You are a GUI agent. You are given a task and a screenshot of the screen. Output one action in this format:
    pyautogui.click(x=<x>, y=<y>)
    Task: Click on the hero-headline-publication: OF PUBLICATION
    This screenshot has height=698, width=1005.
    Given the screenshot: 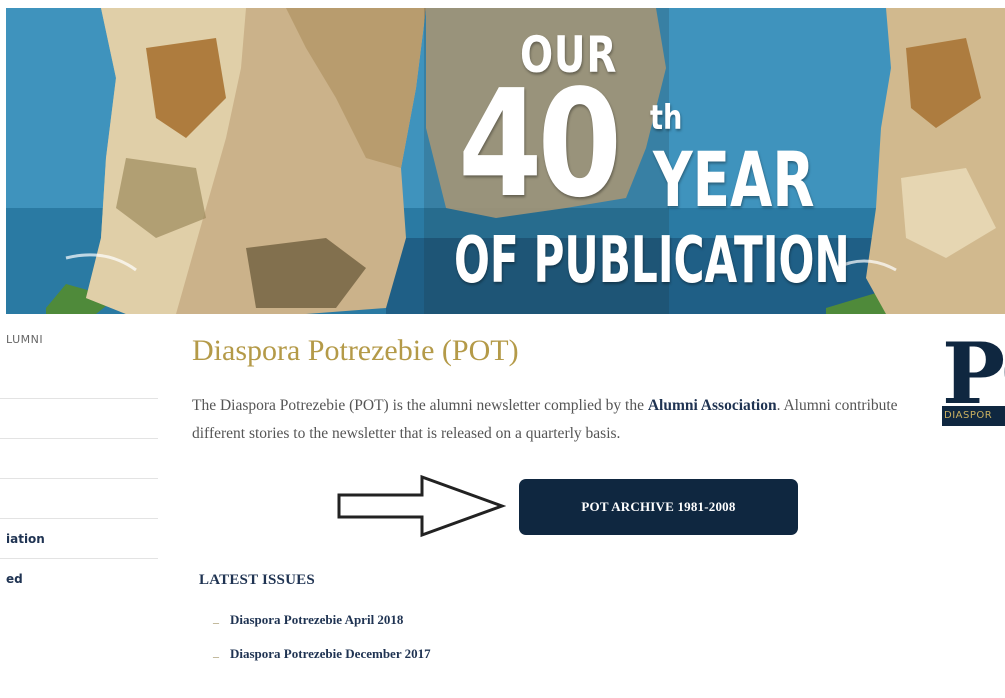 What is the action you would take?
    pyautogui.click(x=652, y=261)
    